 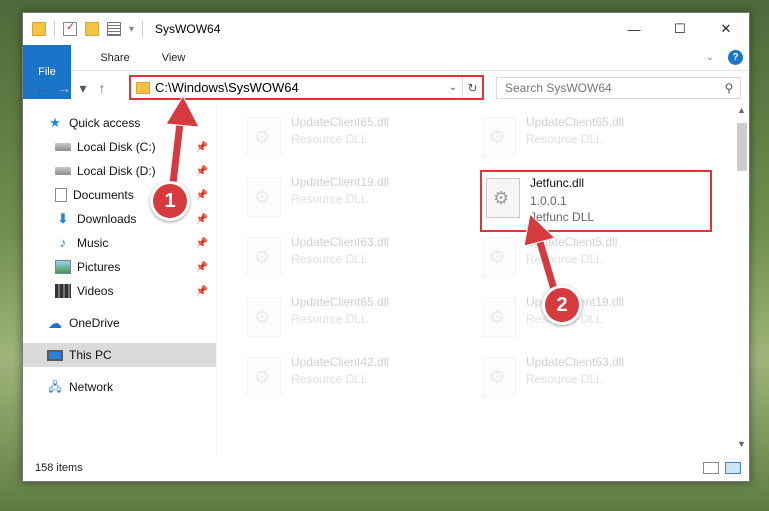 I want to click on scroll-up-icon: ▲, so click(x=741, y=113).